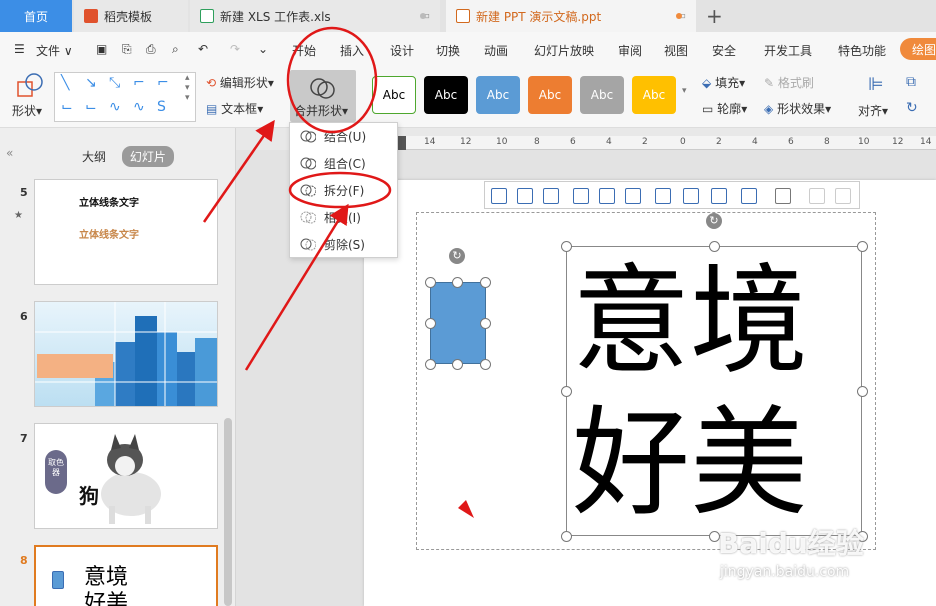  Describe the element at coordinates (239, 109) in the screenshot. I see `text-box-label: 文本框` at that location.